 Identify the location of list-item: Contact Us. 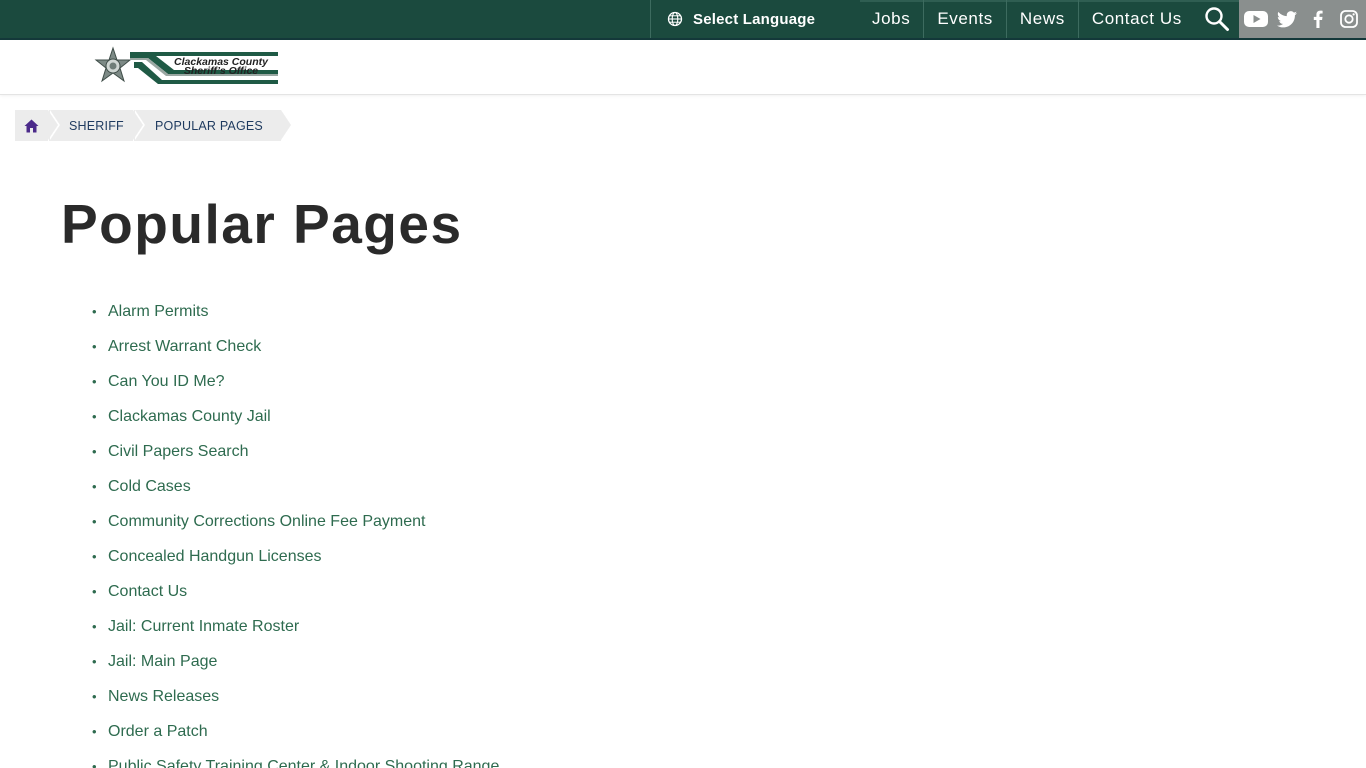
(295, 591).